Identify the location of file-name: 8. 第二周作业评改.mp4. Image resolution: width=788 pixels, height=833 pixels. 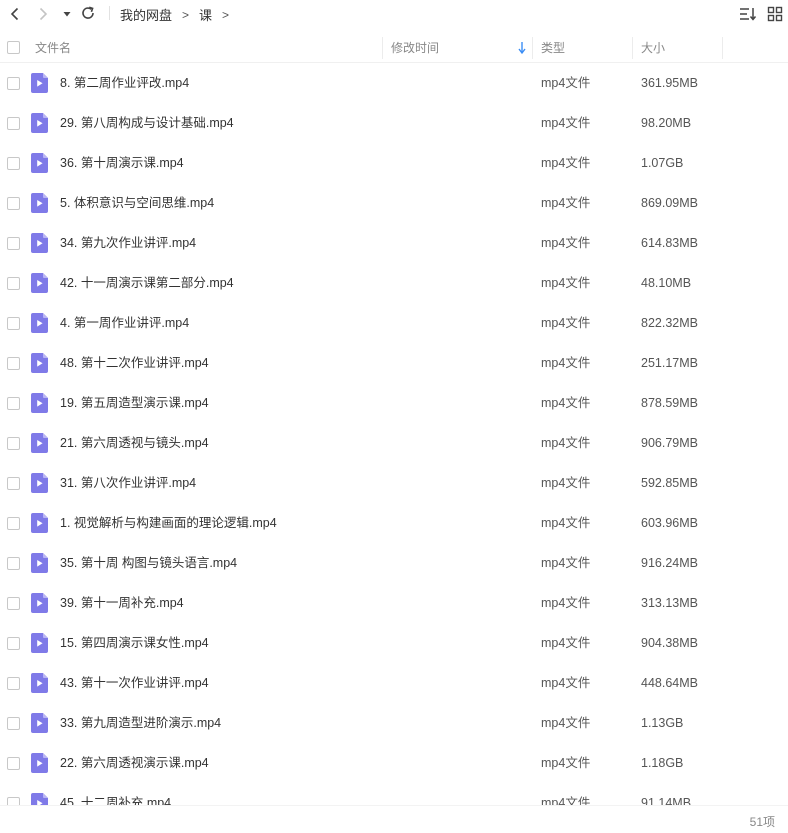
(124, 83).